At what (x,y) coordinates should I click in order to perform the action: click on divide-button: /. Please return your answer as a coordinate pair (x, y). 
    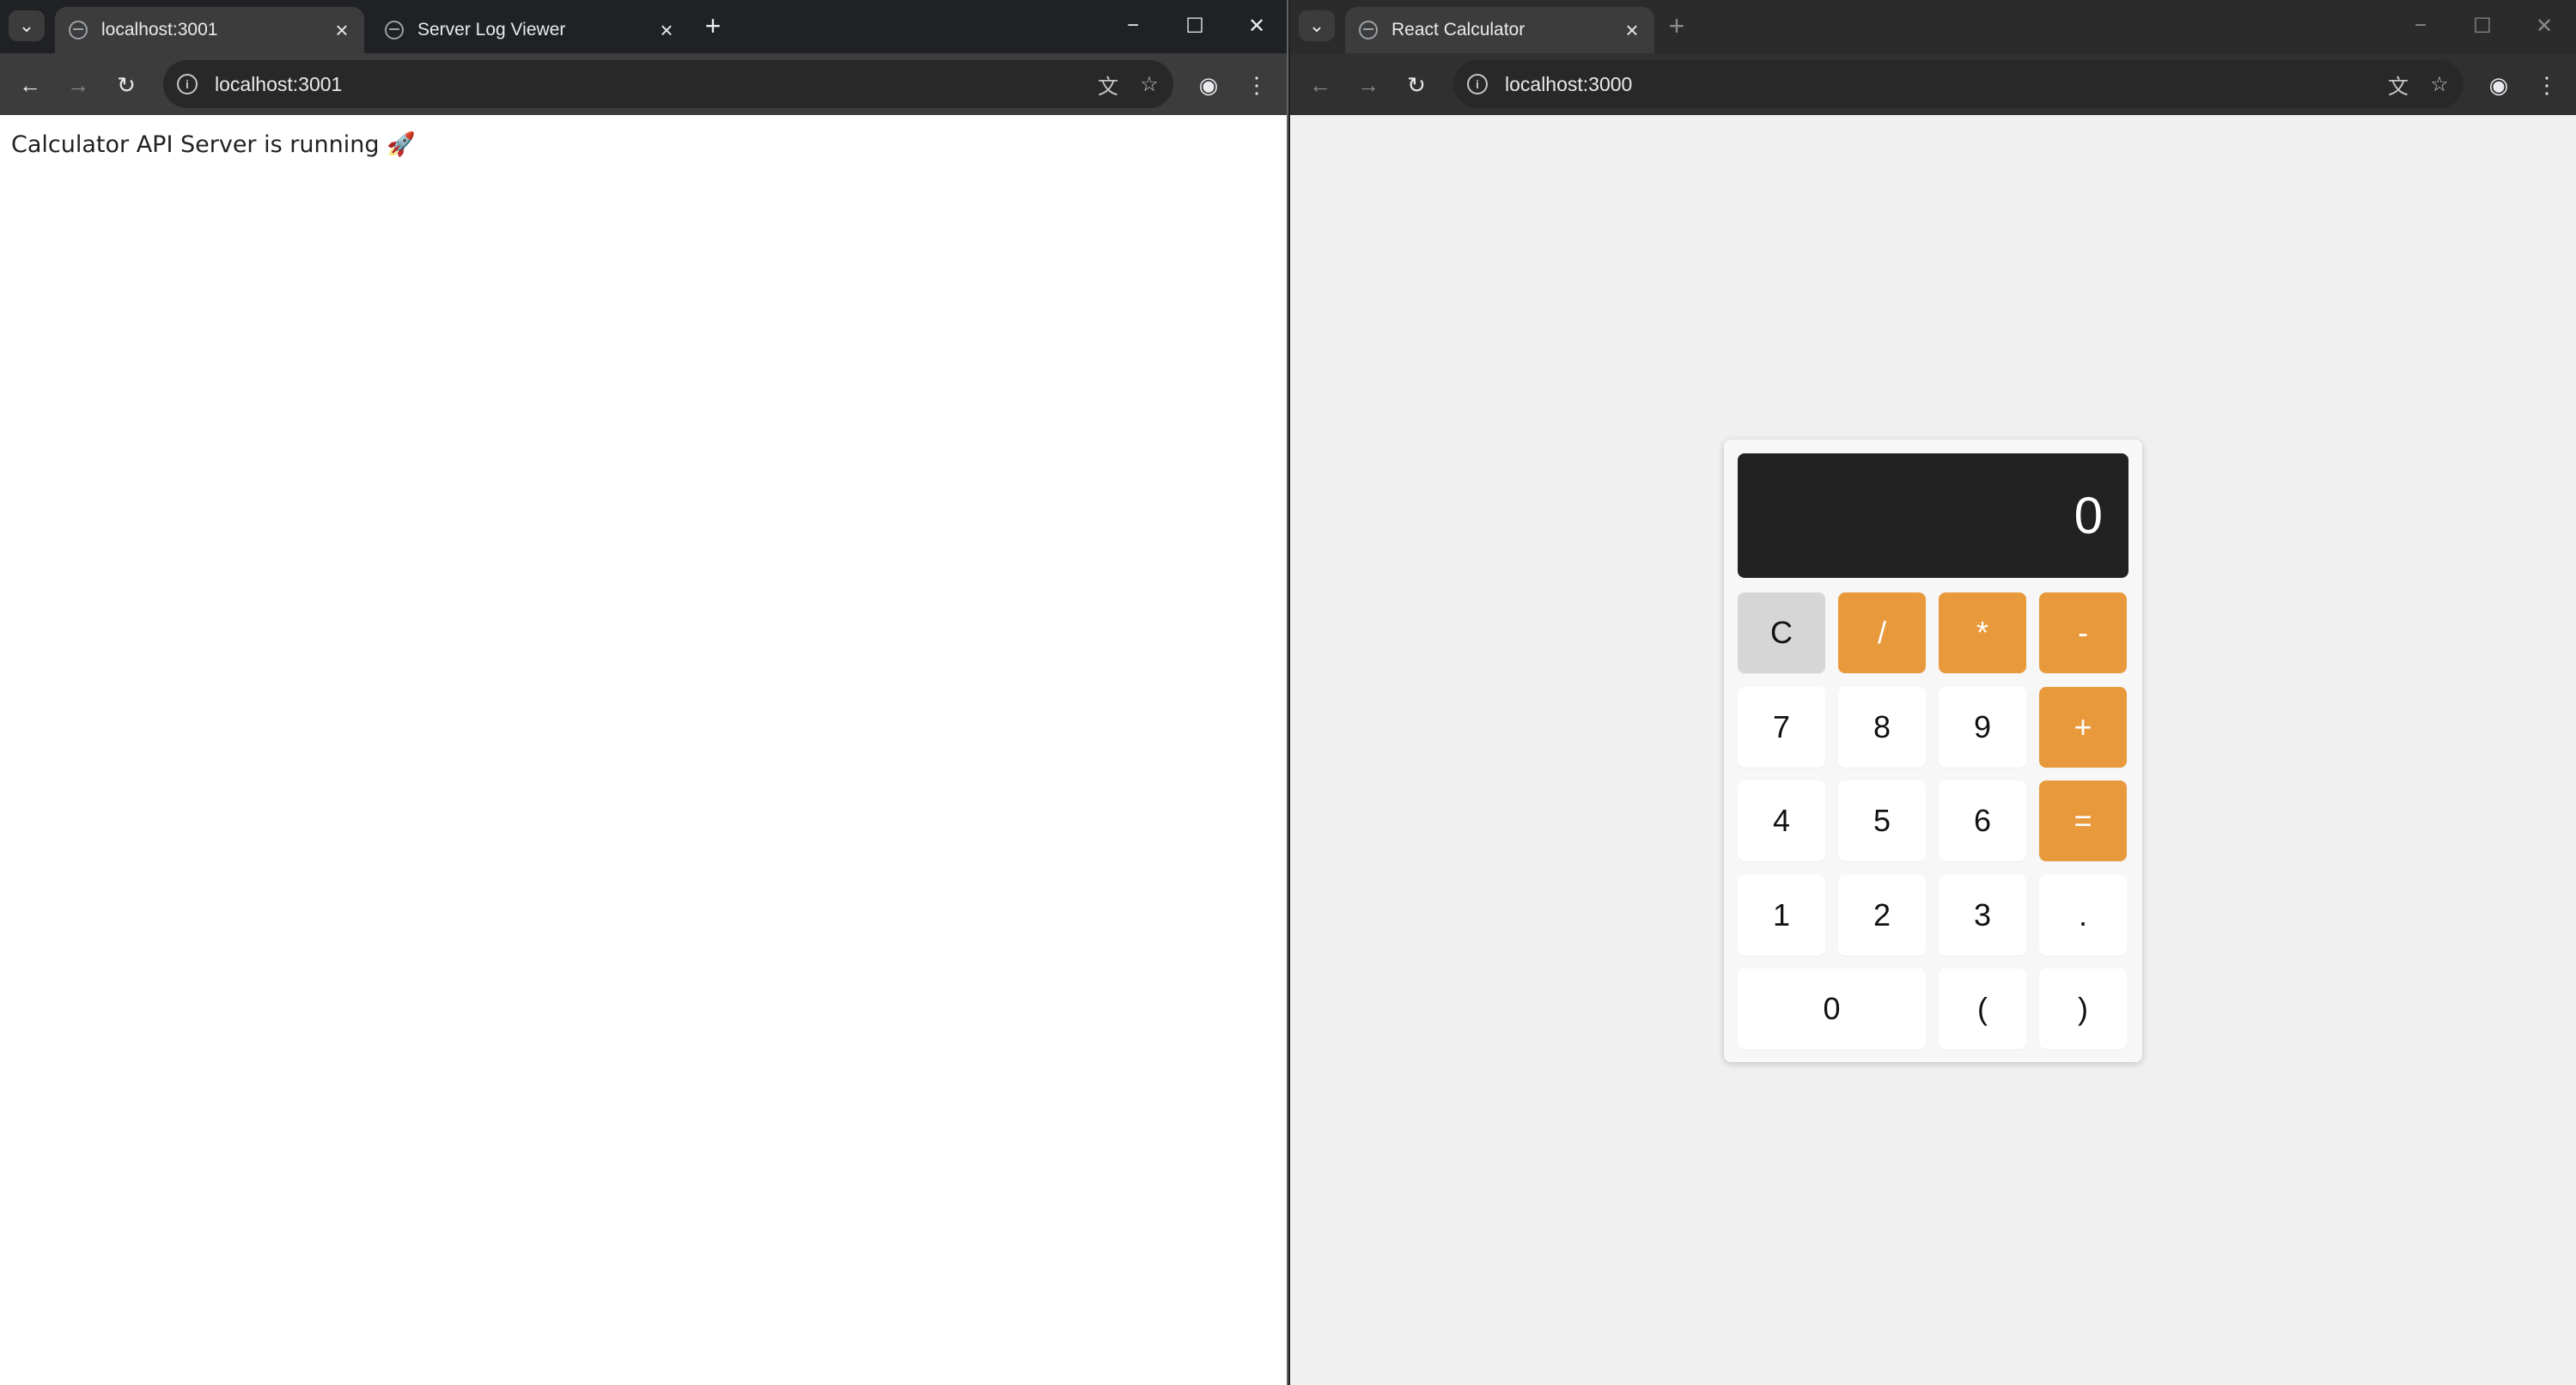
    Looking at the image, I should click on (1882, 632).